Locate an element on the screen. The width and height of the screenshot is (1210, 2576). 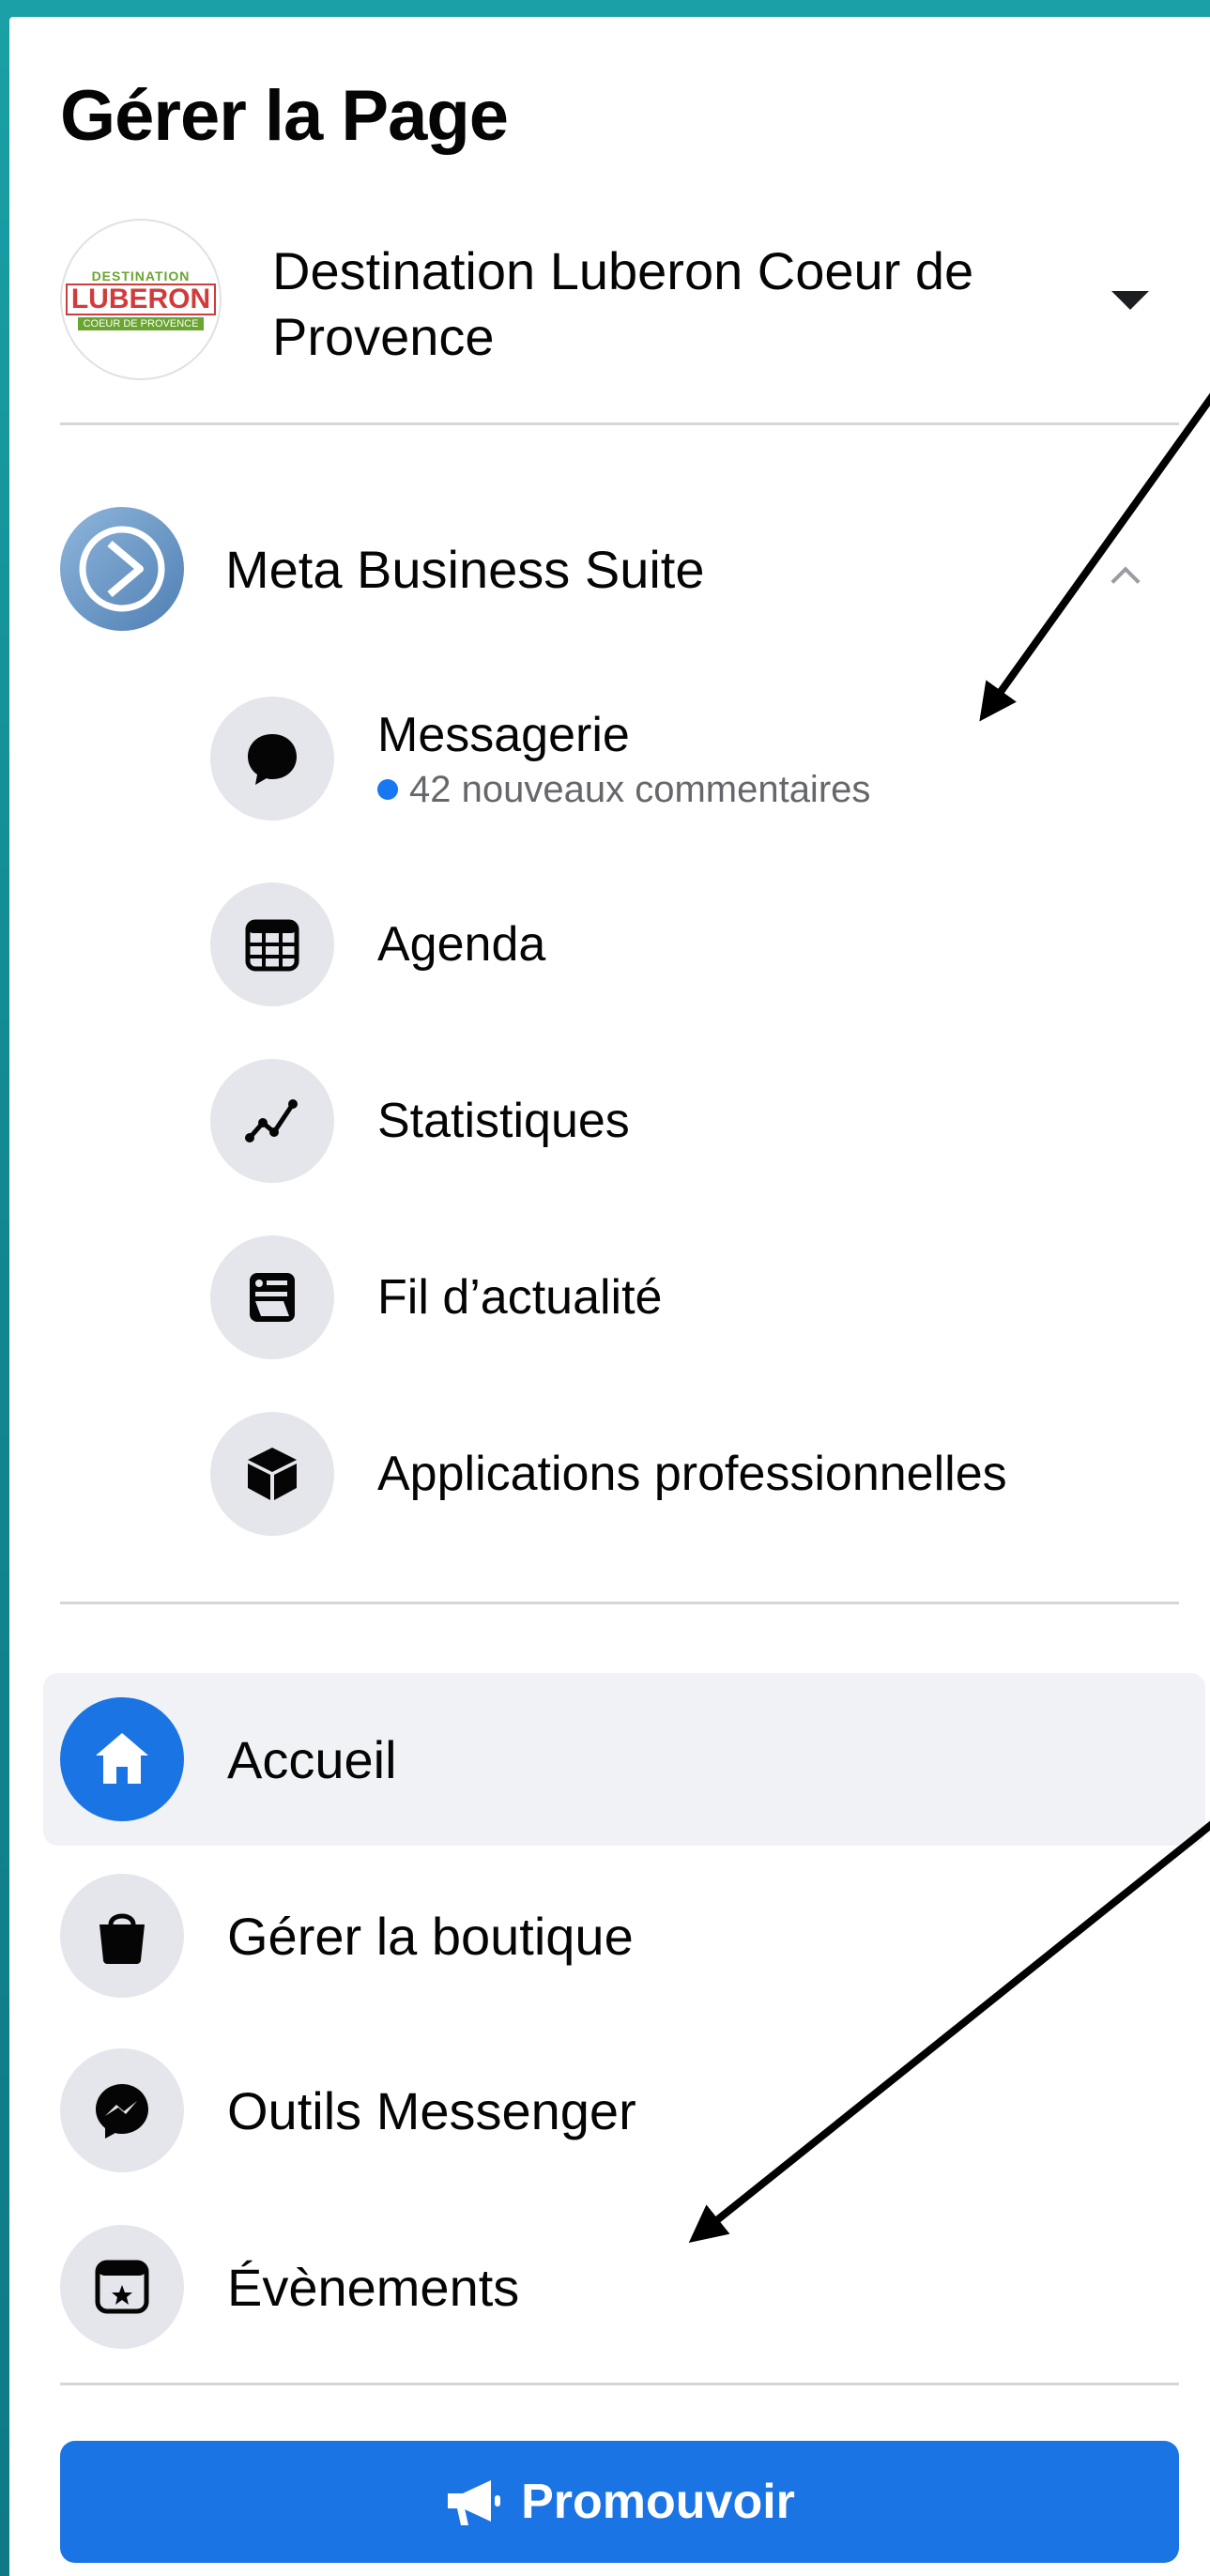
caret-down-icon is located at coordinates (1130, 301).